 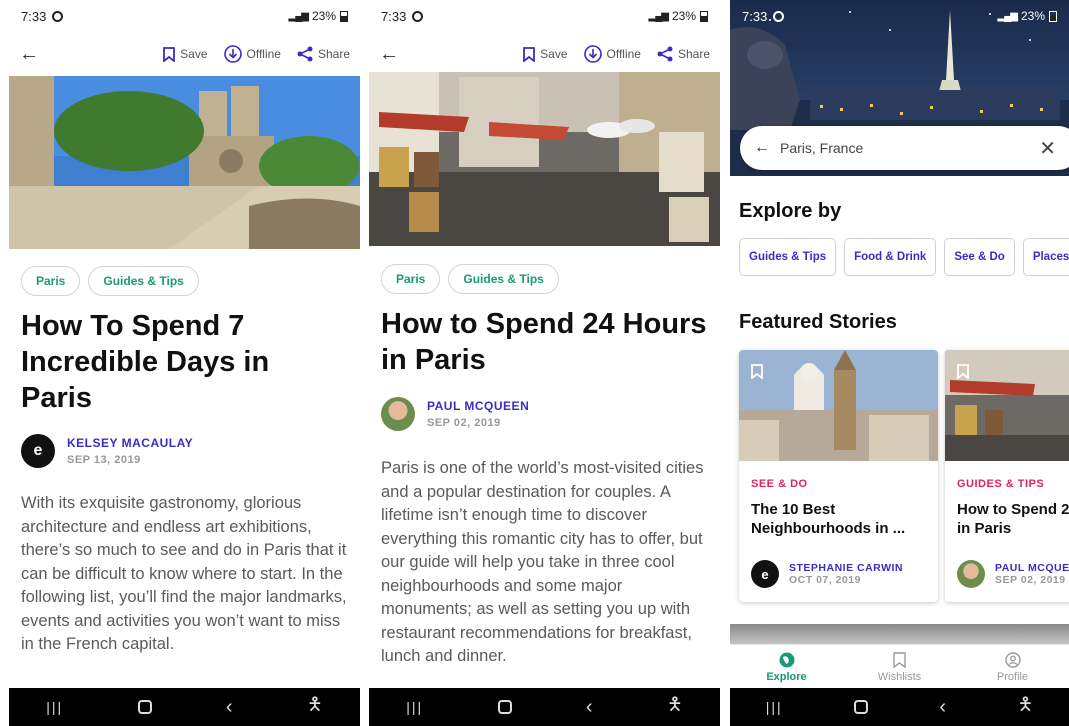 What do you see at coordinates (184, 162) in the screenshot?
I see `hero-image-notre-dame` at bounding box center [184, 162].